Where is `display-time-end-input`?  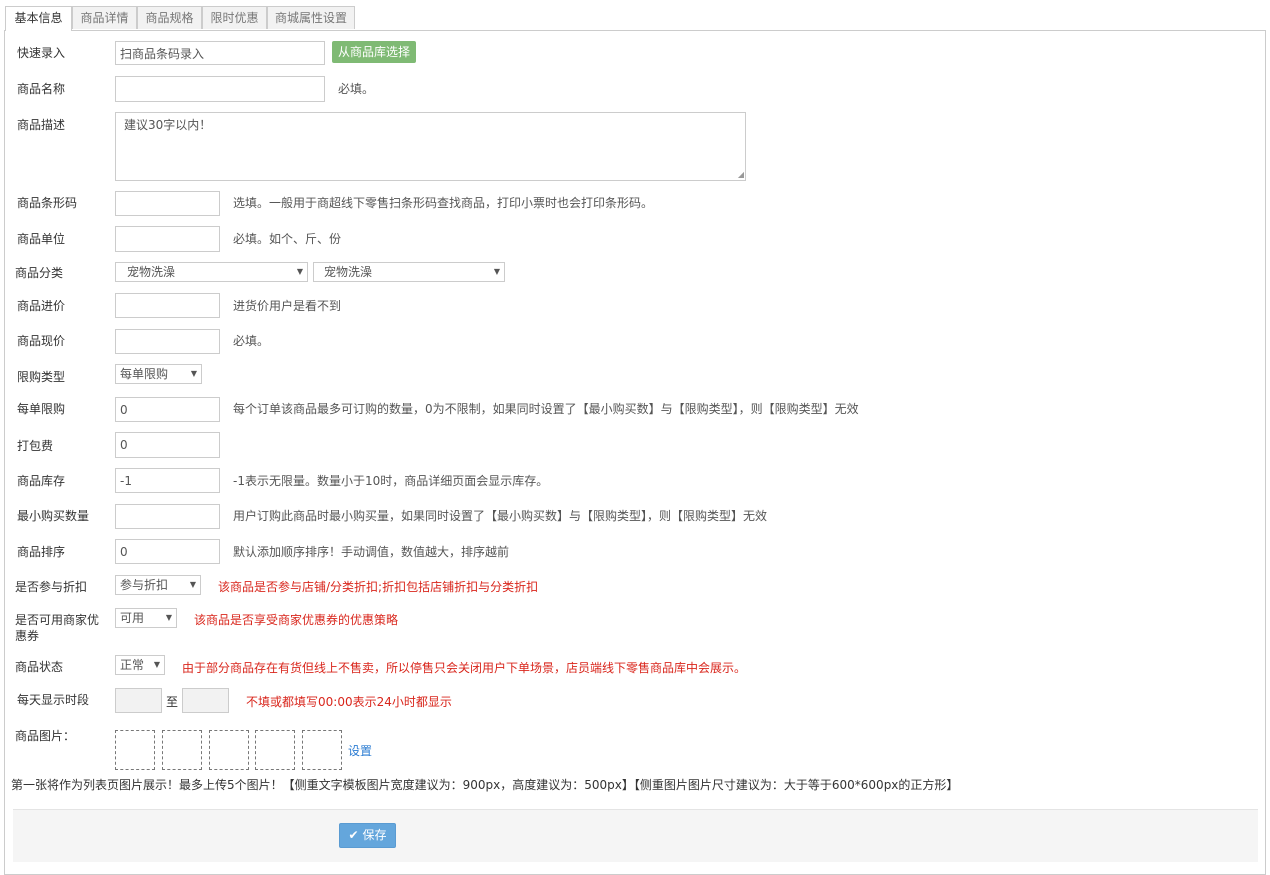
display-time-end-input is located at coordinates (205, 700).